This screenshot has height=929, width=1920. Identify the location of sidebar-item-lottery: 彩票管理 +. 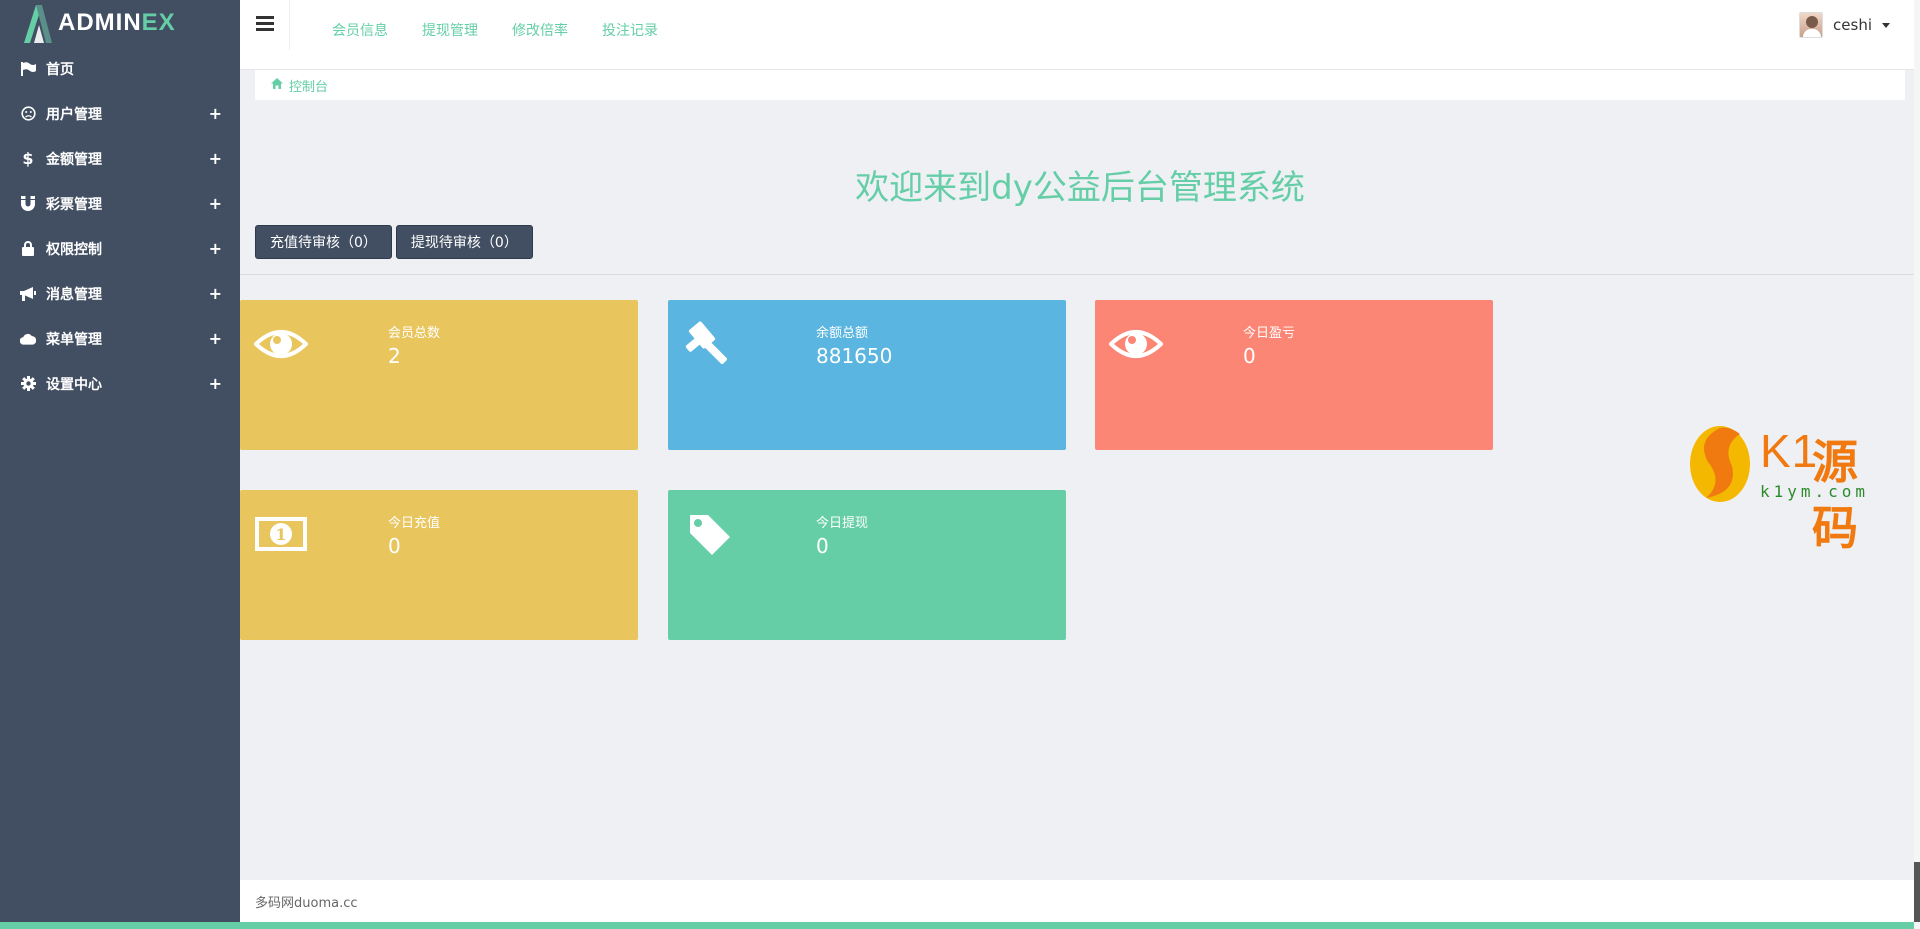
(120, 203).